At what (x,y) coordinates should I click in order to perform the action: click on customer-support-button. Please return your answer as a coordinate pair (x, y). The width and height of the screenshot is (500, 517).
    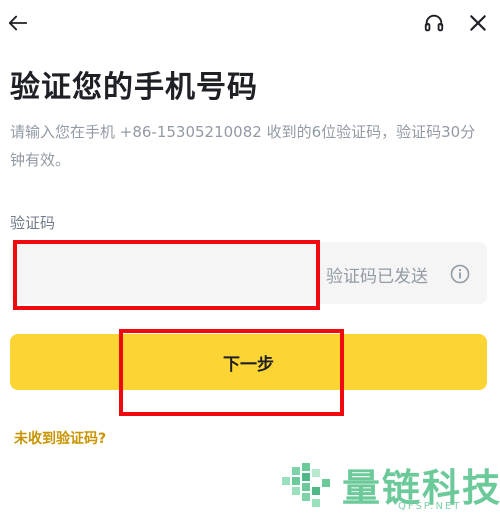
    Looking at the image, I should click on (434, 23).